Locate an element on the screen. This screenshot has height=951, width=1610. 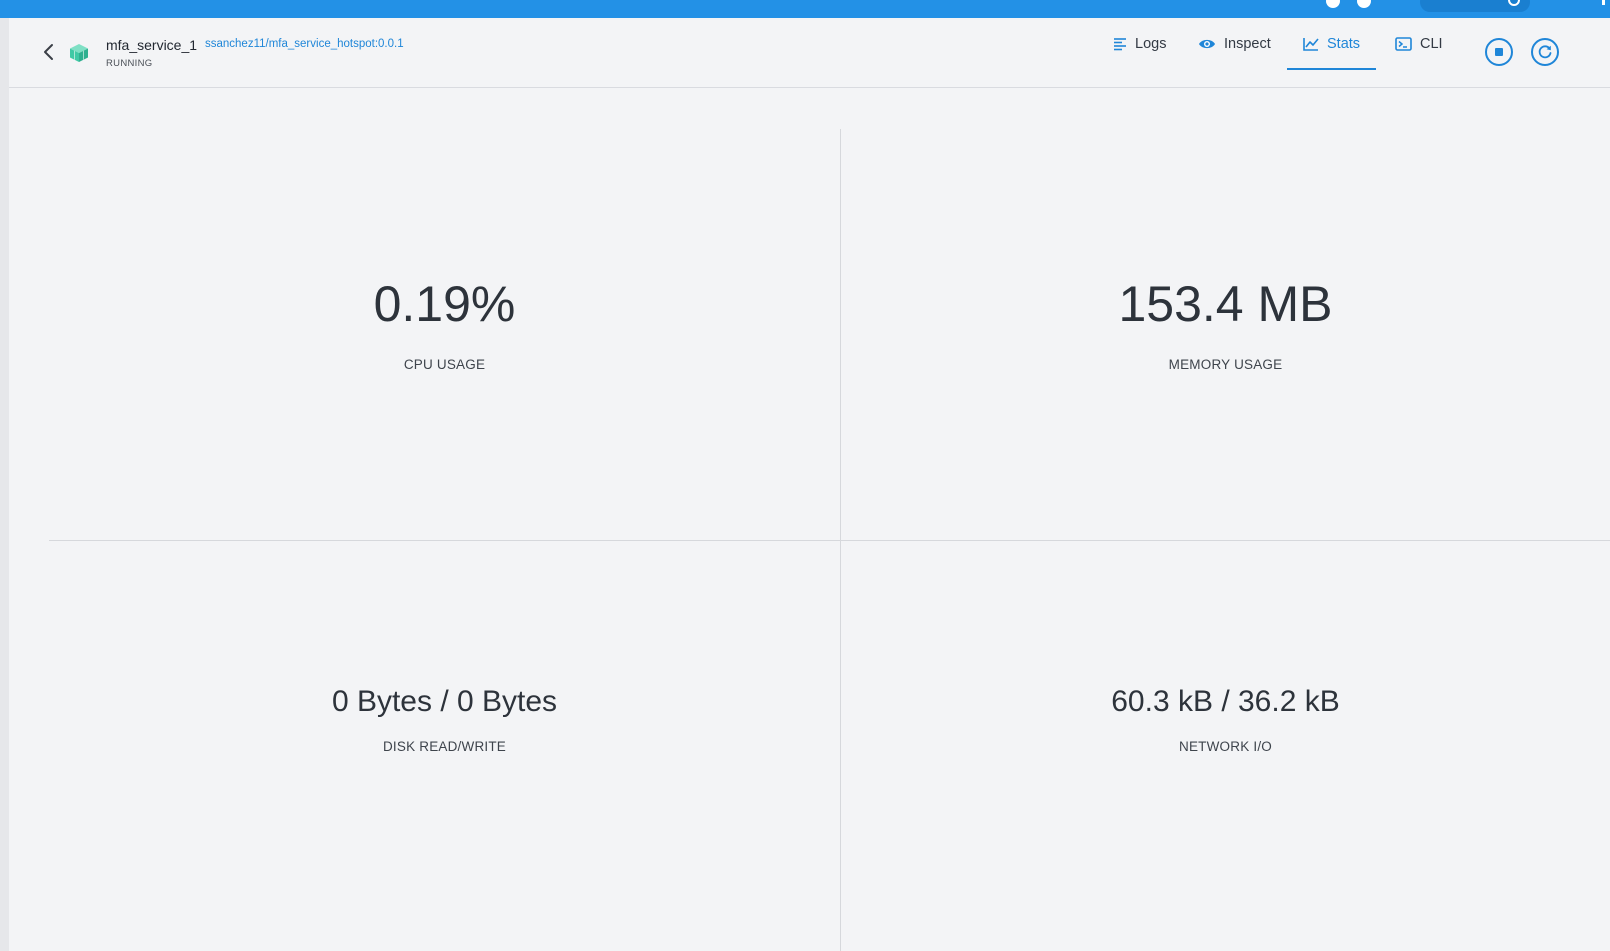
left-window-edge is located at coordinates (4, 484).